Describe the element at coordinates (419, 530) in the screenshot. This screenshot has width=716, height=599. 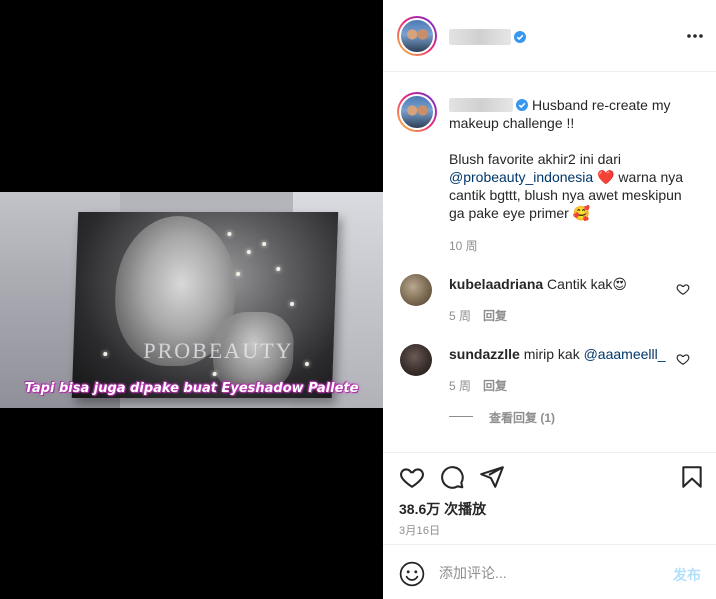
I see `post-date: 3月16日` at that location.